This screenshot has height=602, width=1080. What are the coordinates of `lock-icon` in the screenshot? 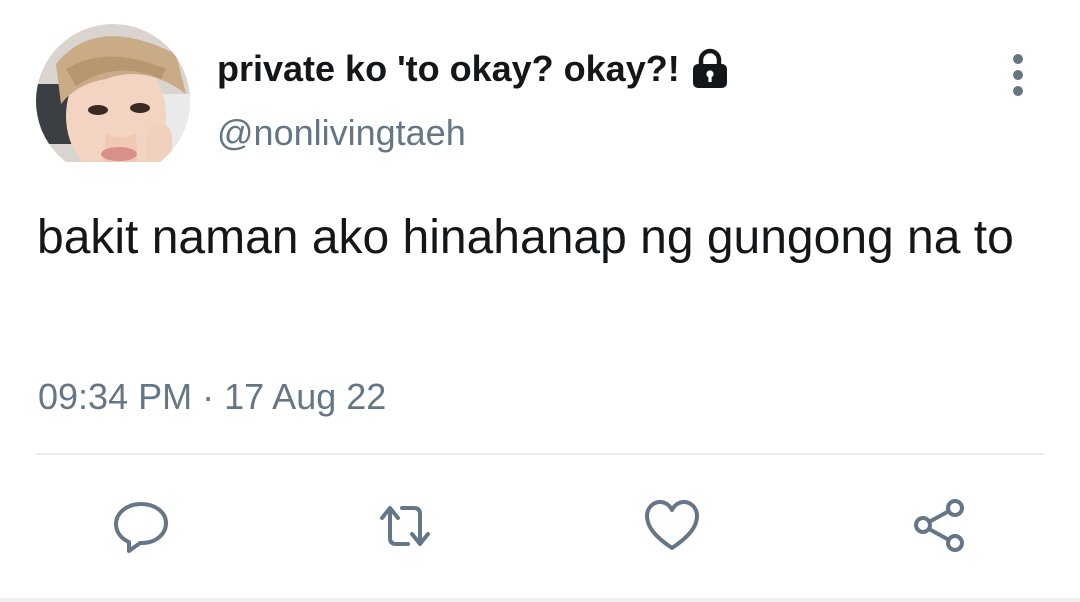 It's located at (710, 69).